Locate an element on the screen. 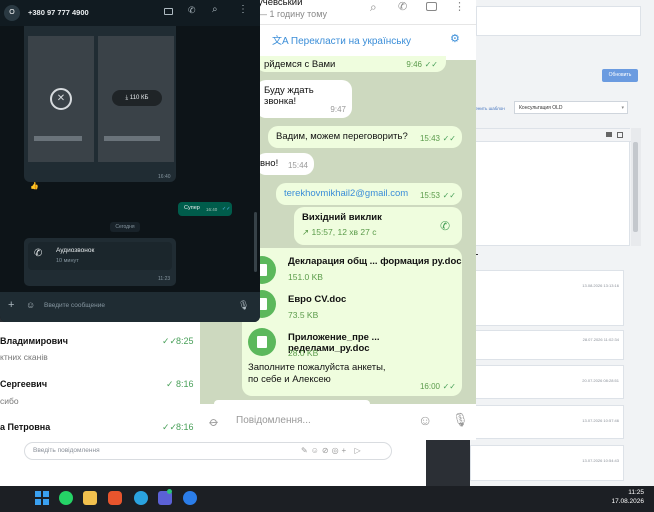  message-time: 11:23 is located at coordinates (164, 279).